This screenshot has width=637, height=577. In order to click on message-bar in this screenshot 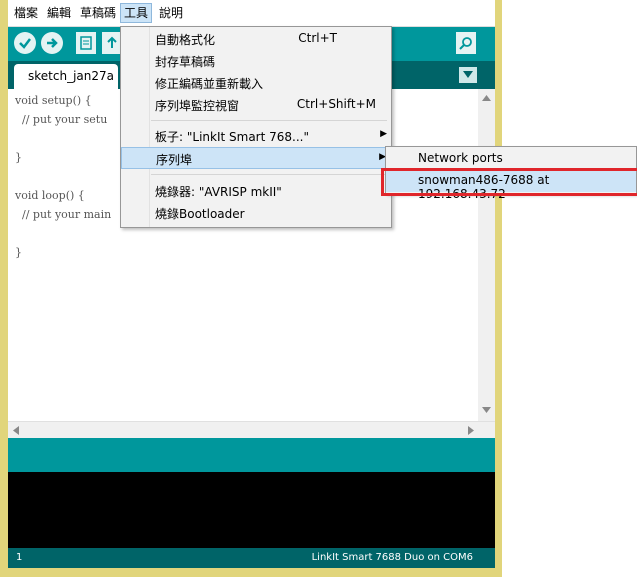, I will do `click(251, 455)`.